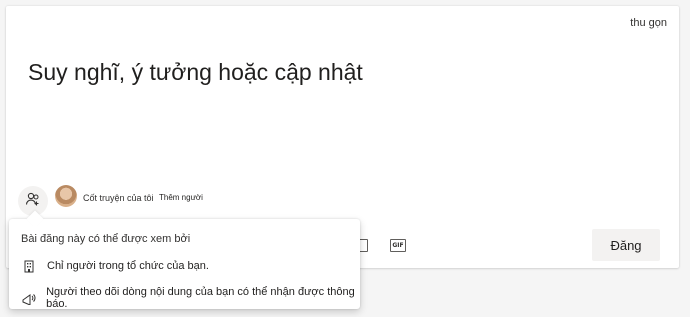 The height and width of the screenshot is (317, 690). I want to click on collapse-link: thu gọn, so click(648, 23).